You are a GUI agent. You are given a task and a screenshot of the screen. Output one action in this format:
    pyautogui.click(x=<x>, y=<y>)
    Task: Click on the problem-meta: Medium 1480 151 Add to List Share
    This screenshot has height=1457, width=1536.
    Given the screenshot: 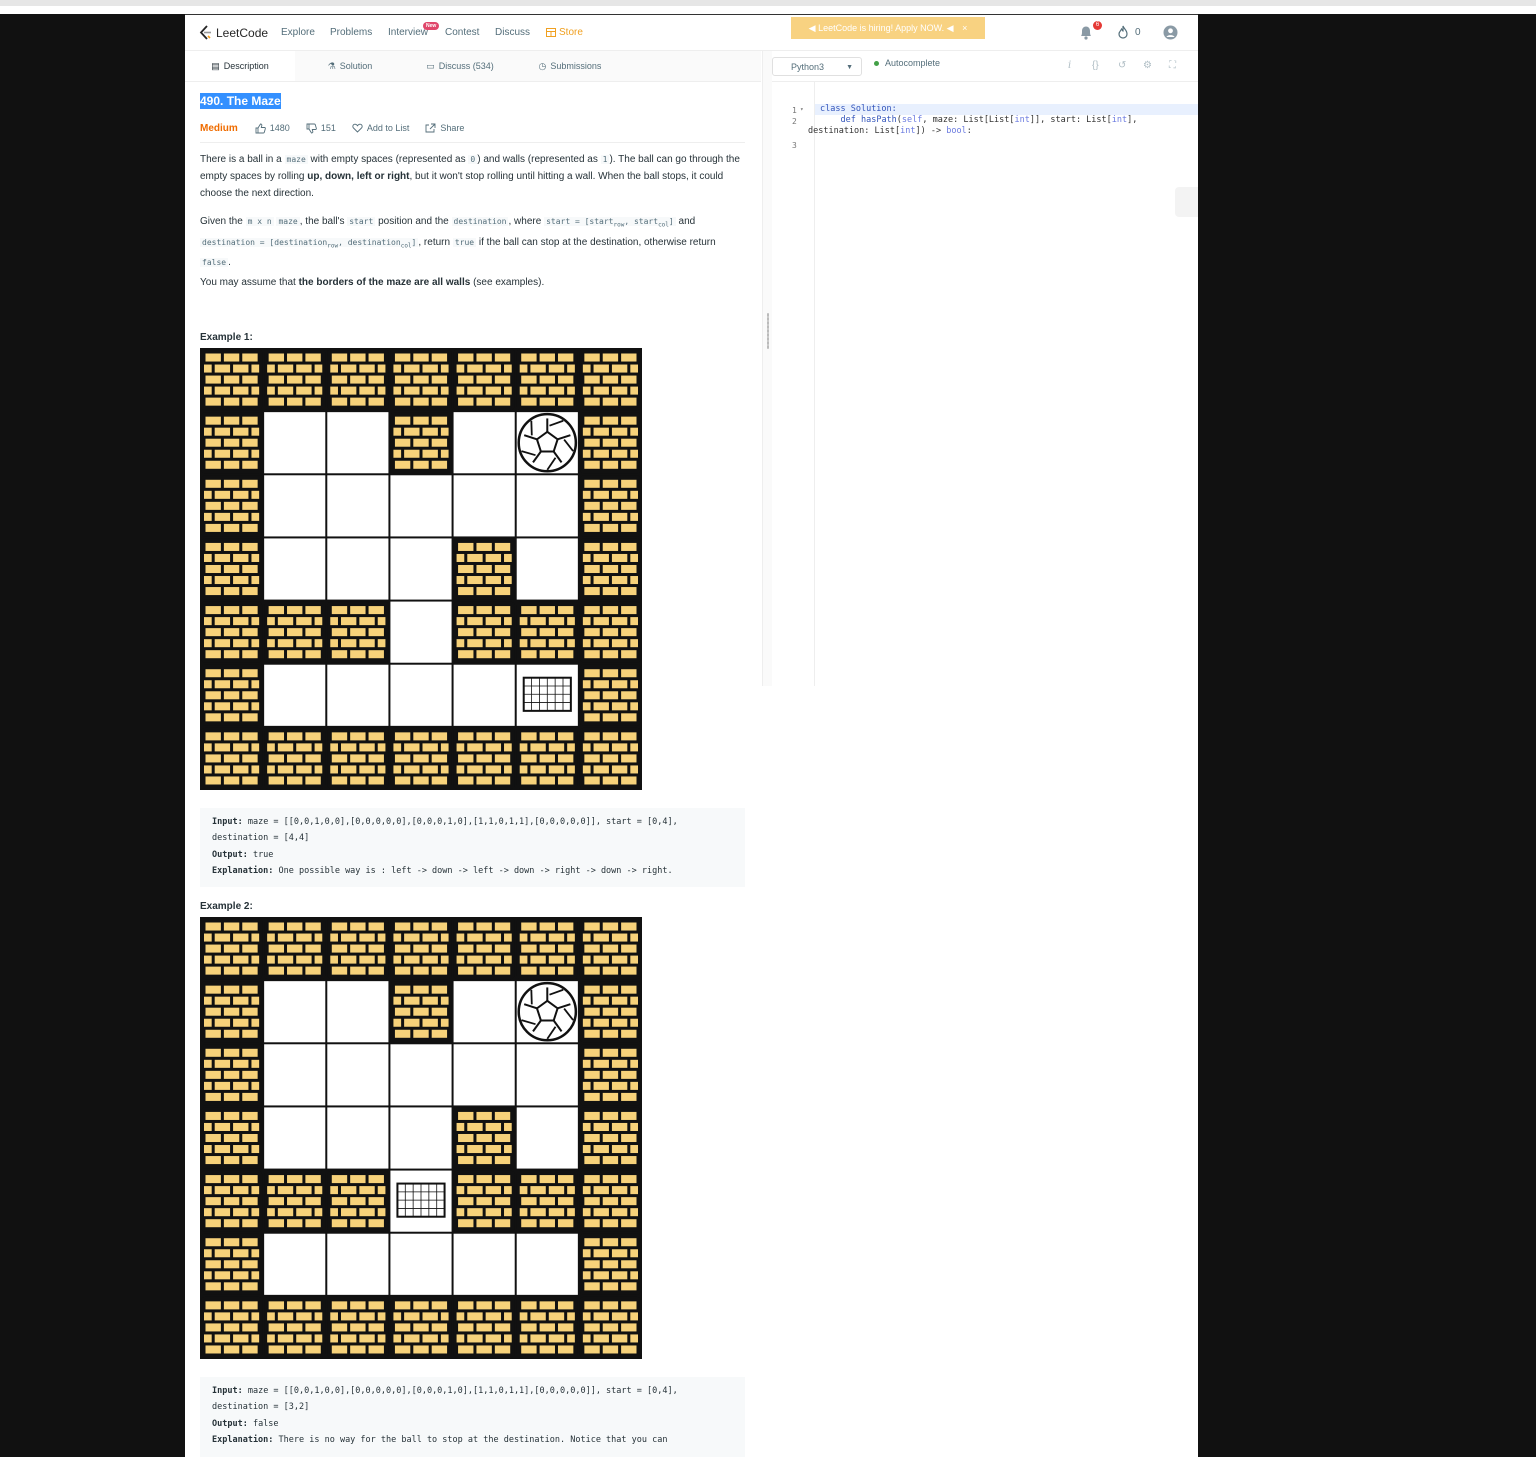 What is the action you would take?
    pyautogui.click(x=340, y=128)
    